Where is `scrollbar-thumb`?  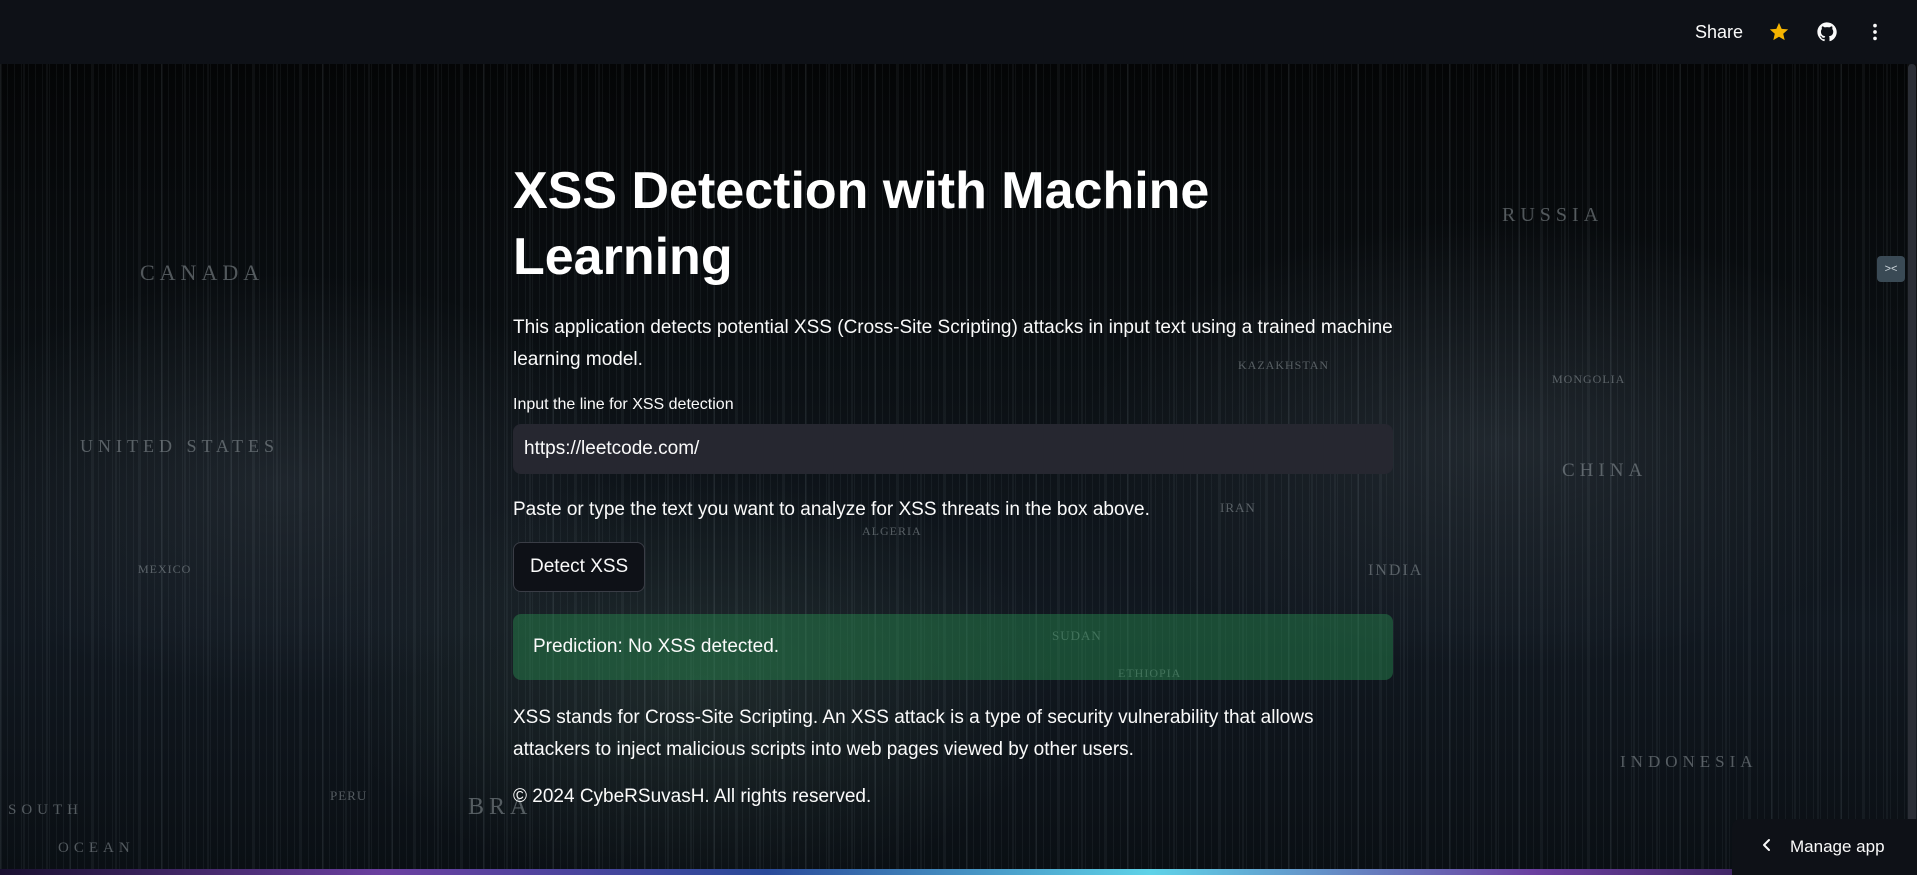
scrollbar-thumb is located at coordinates (1912, 466).